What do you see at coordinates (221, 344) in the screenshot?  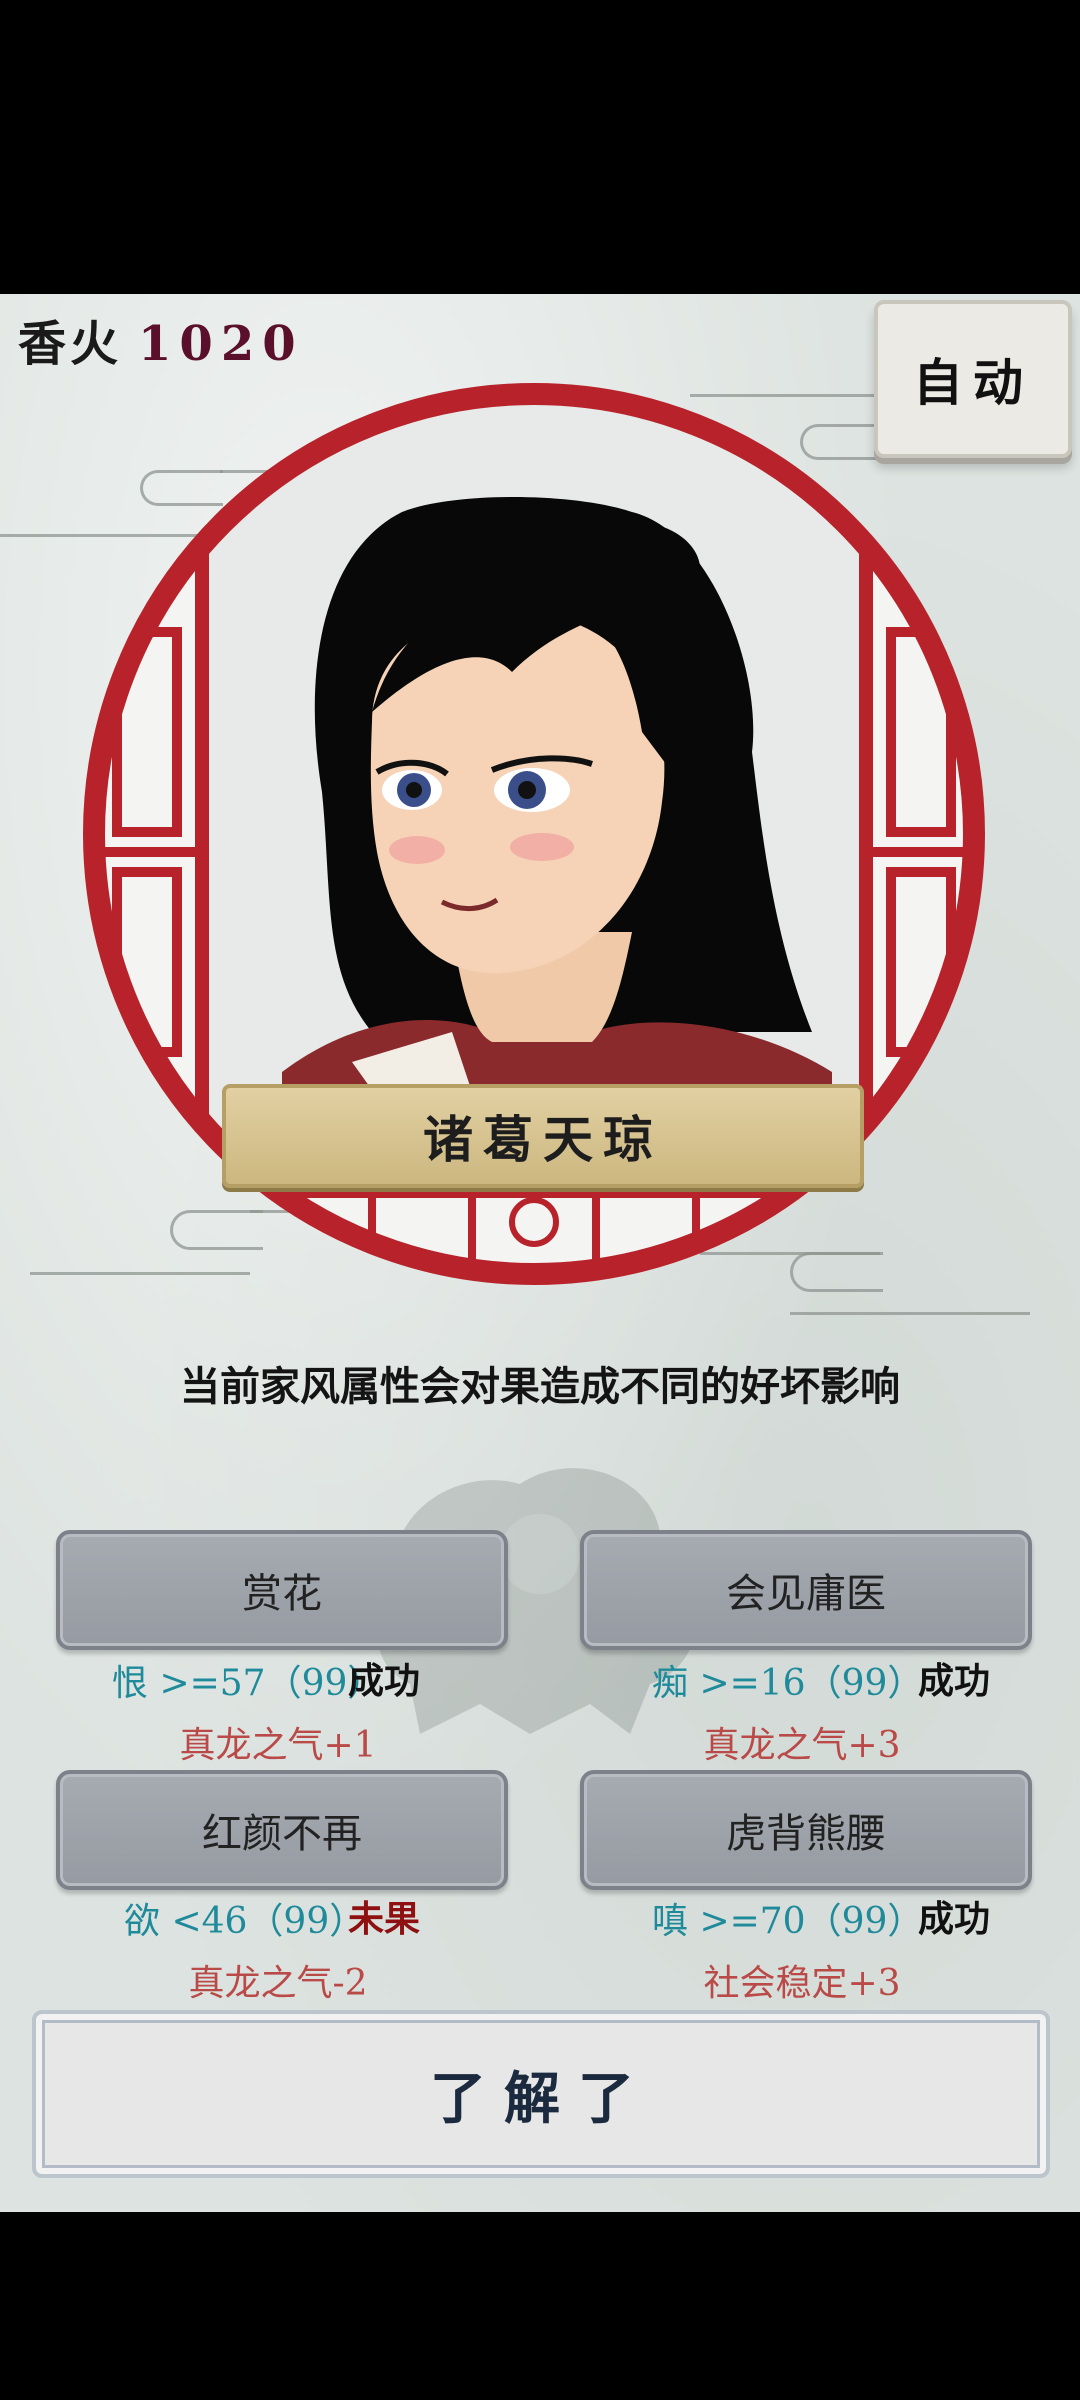 I see `incense-value: 1020` at bounding box center [221, 344].